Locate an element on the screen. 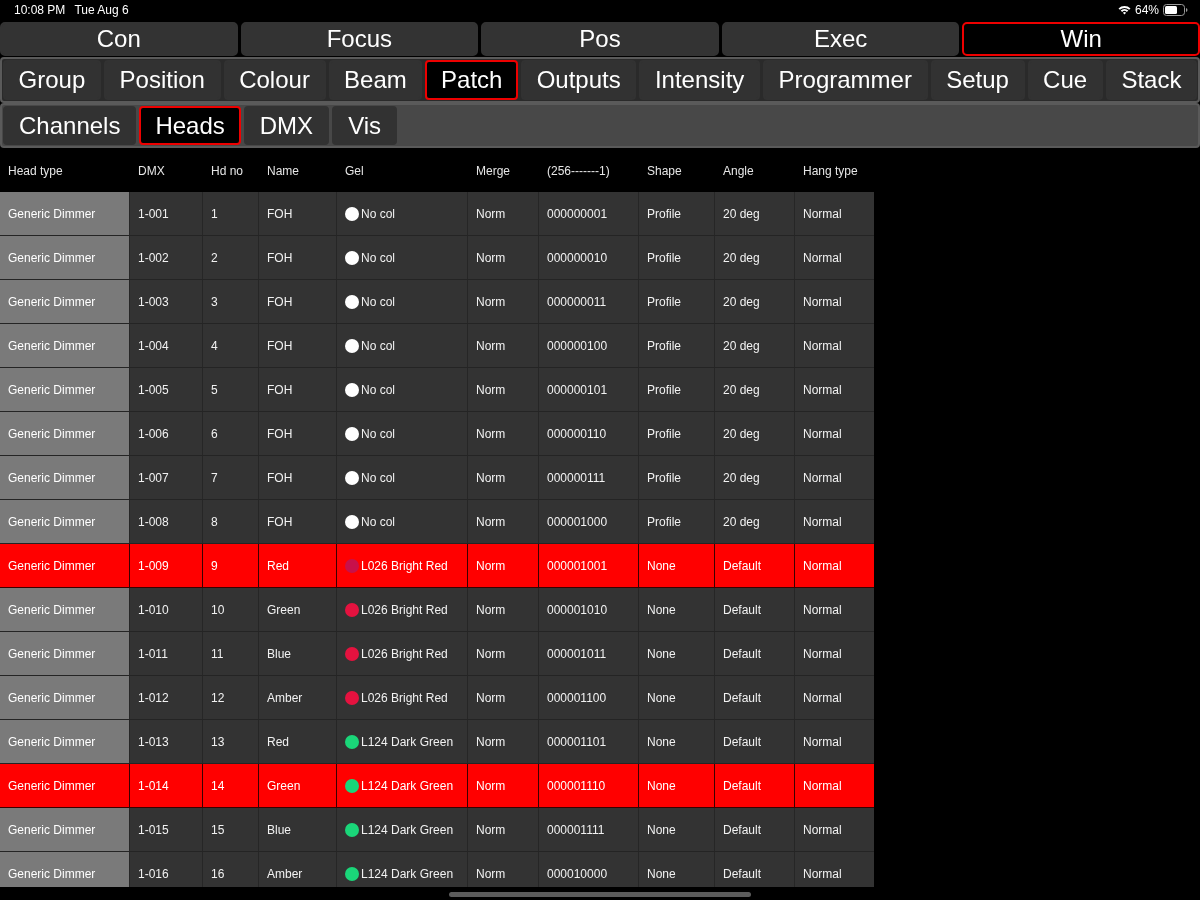 This screenshot has width=1200, height=900. section-tab: Cue is located at coordinates (1065, 80).